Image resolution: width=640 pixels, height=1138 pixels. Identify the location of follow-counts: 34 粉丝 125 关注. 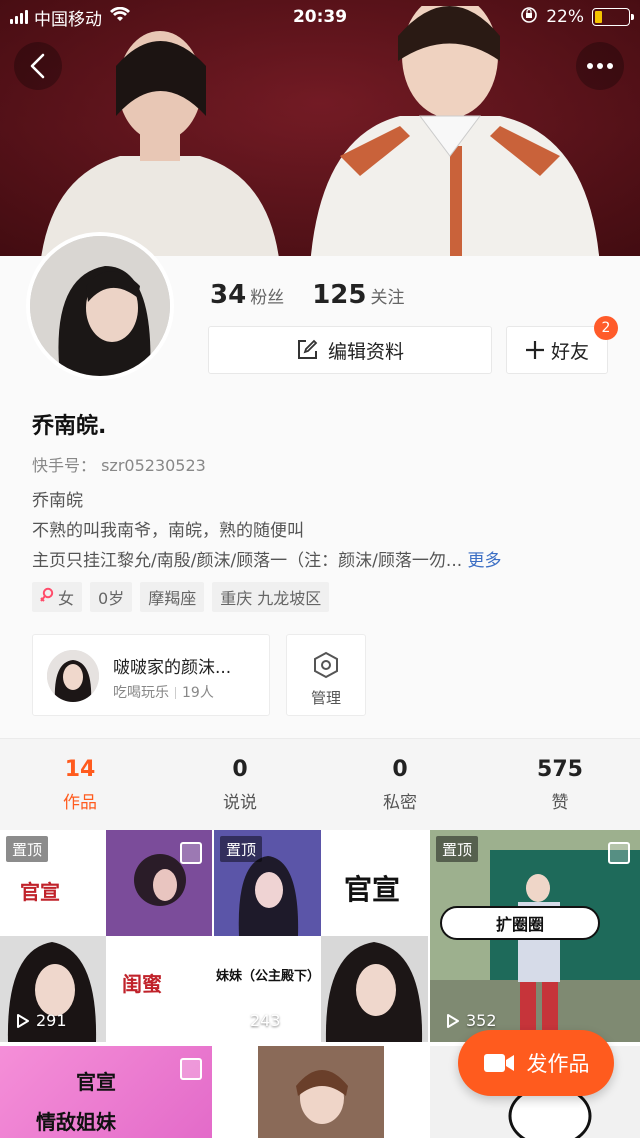
(307, 295).